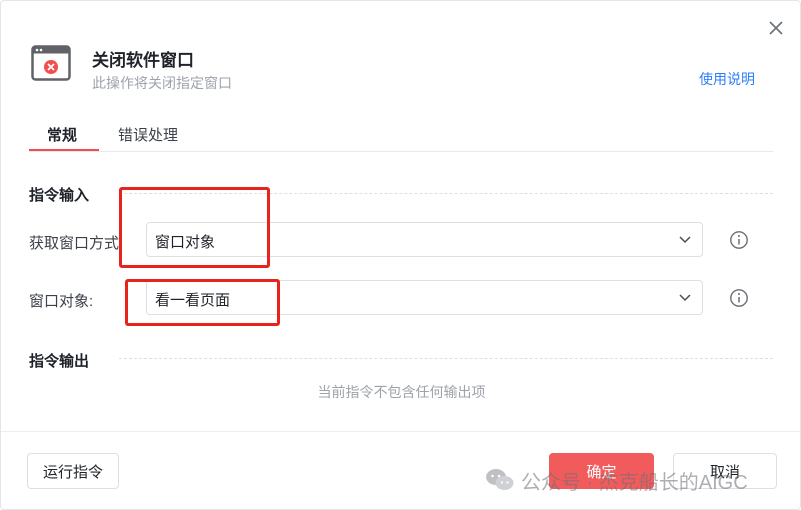  I want to click on window-close-app-icon, so click(51, 63).